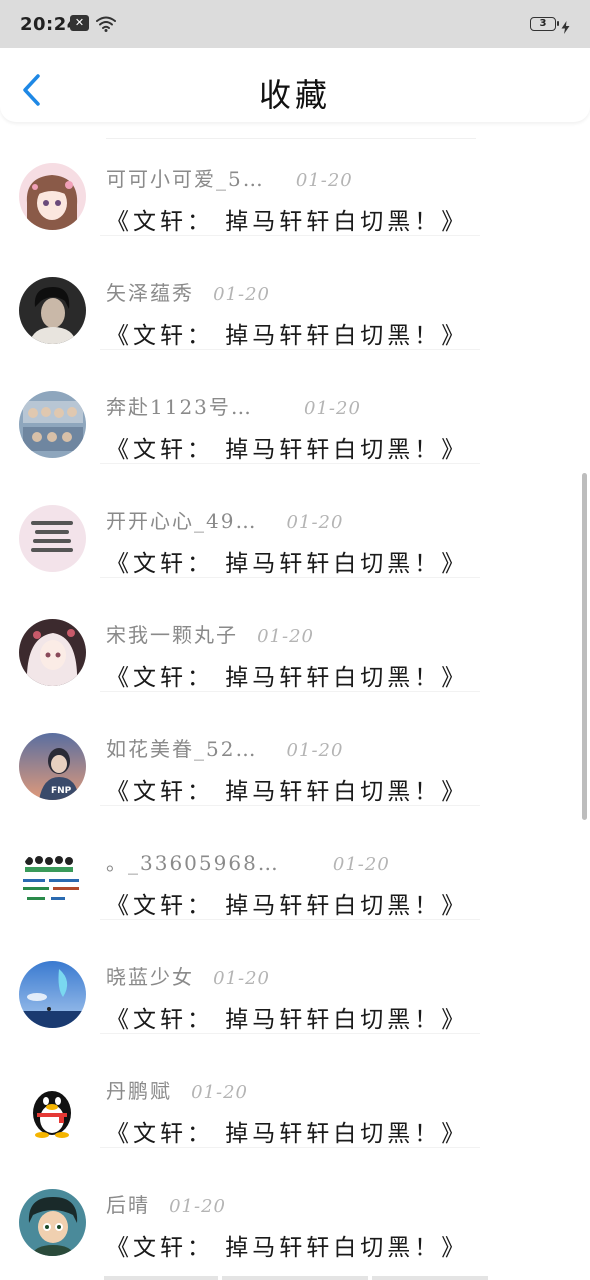  I want to click on item-header: 如花美眷_52… 01-20, so click(225, 747).